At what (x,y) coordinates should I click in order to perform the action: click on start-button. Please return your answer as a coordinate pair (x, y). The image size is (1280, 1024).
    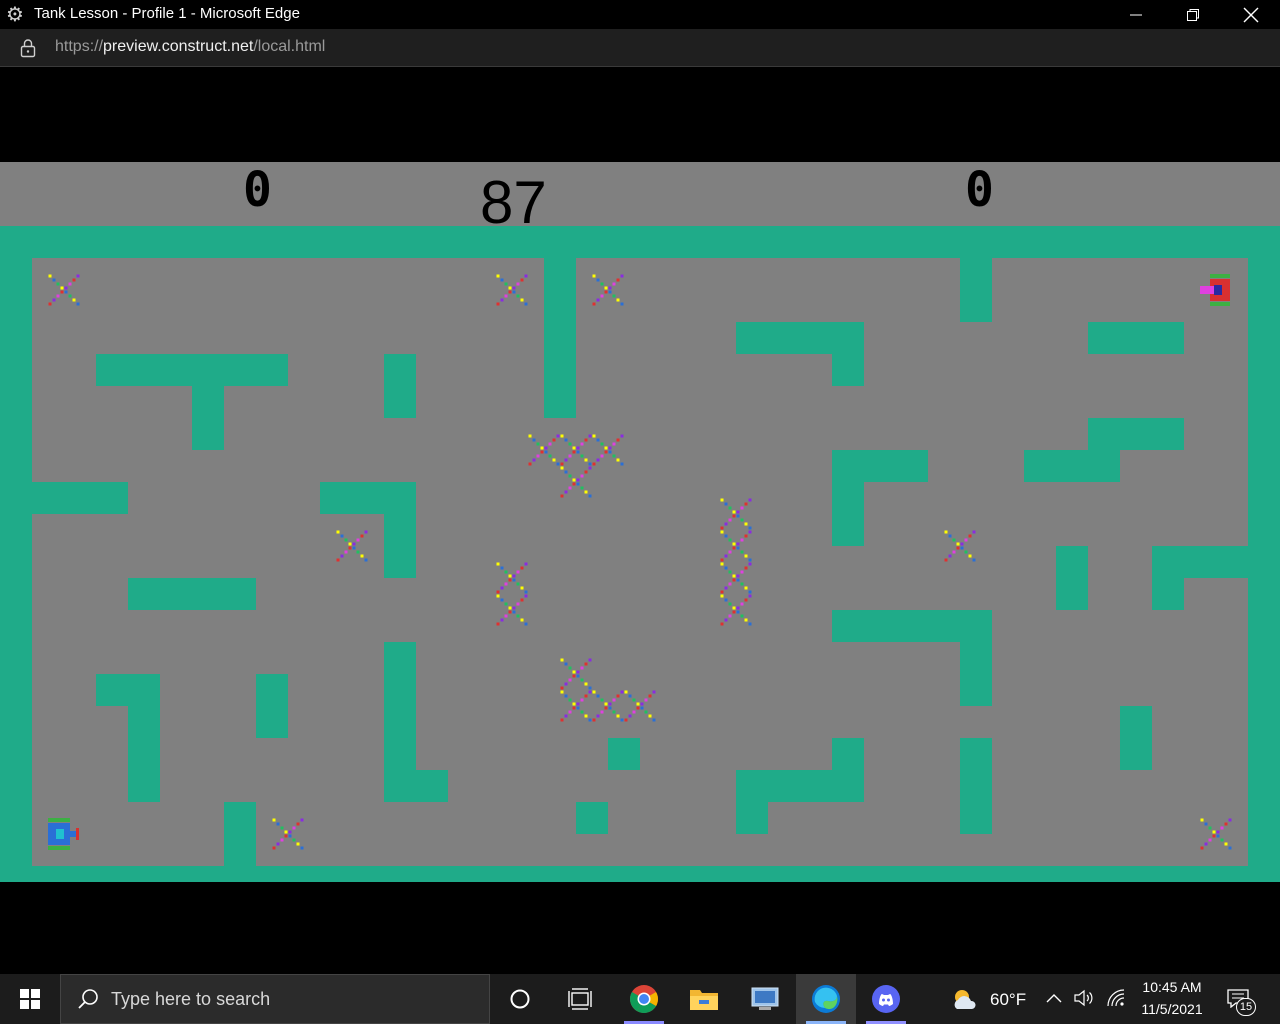
    Looking at the image, I should click on (30, 999).